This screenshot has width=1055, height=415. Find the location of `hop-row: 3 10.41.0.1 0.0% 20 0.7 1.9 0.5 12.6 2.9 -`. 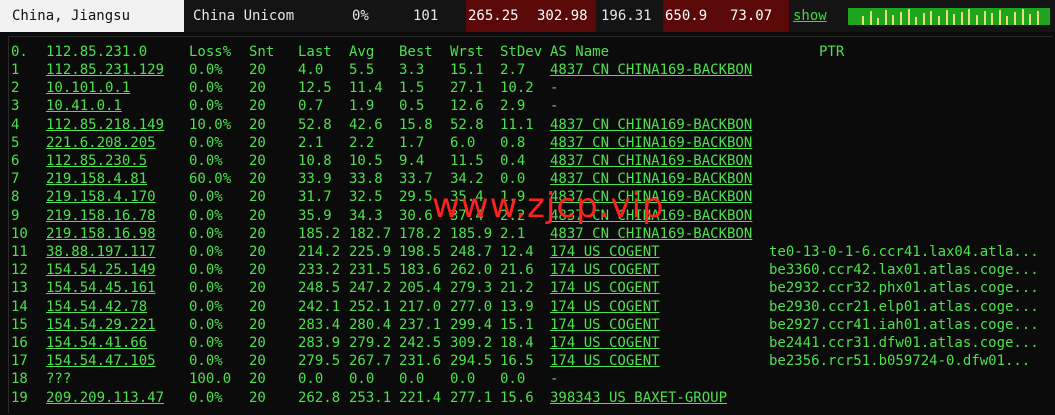

hop-row: 3 10.41.0.1 0.0% 20 0.7 1.9 0.5 12.6 2.9 - is located at coordinates (531, 106).